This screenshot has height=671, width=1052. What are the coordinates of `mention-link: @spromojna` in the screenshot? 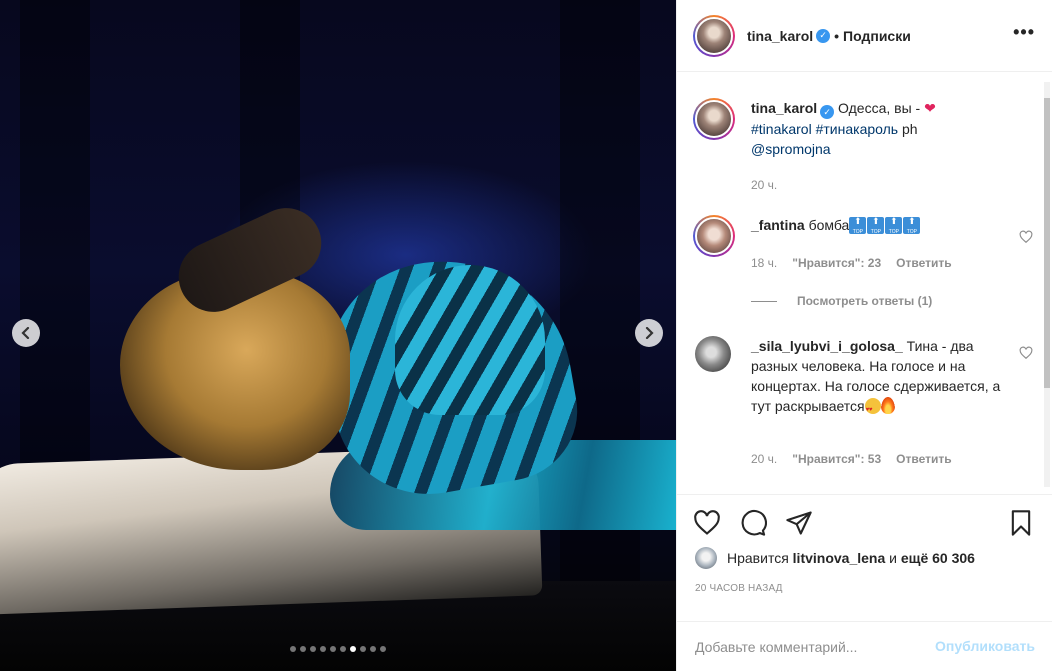 It's located at (791, 149).